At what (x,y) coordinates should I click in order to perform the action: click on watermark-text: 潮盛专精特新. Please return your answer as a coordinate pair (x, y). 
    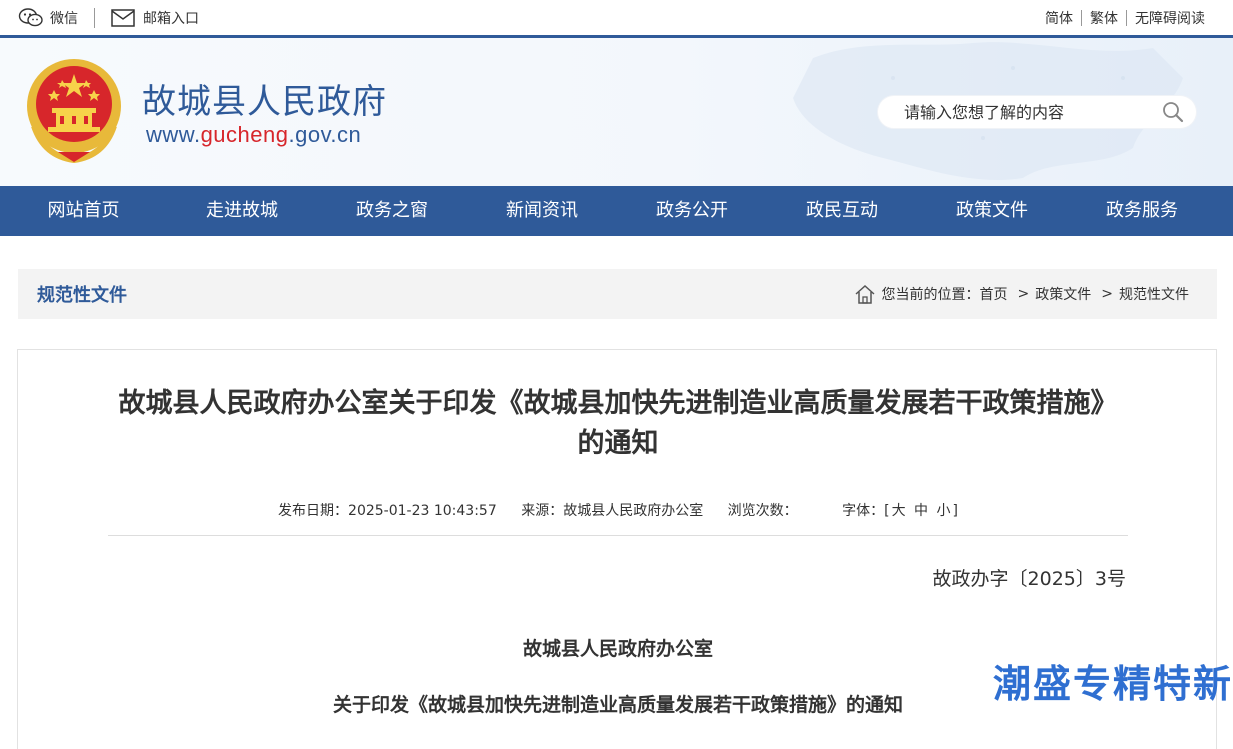
    Looking at the image, I should click on (1112, 684).